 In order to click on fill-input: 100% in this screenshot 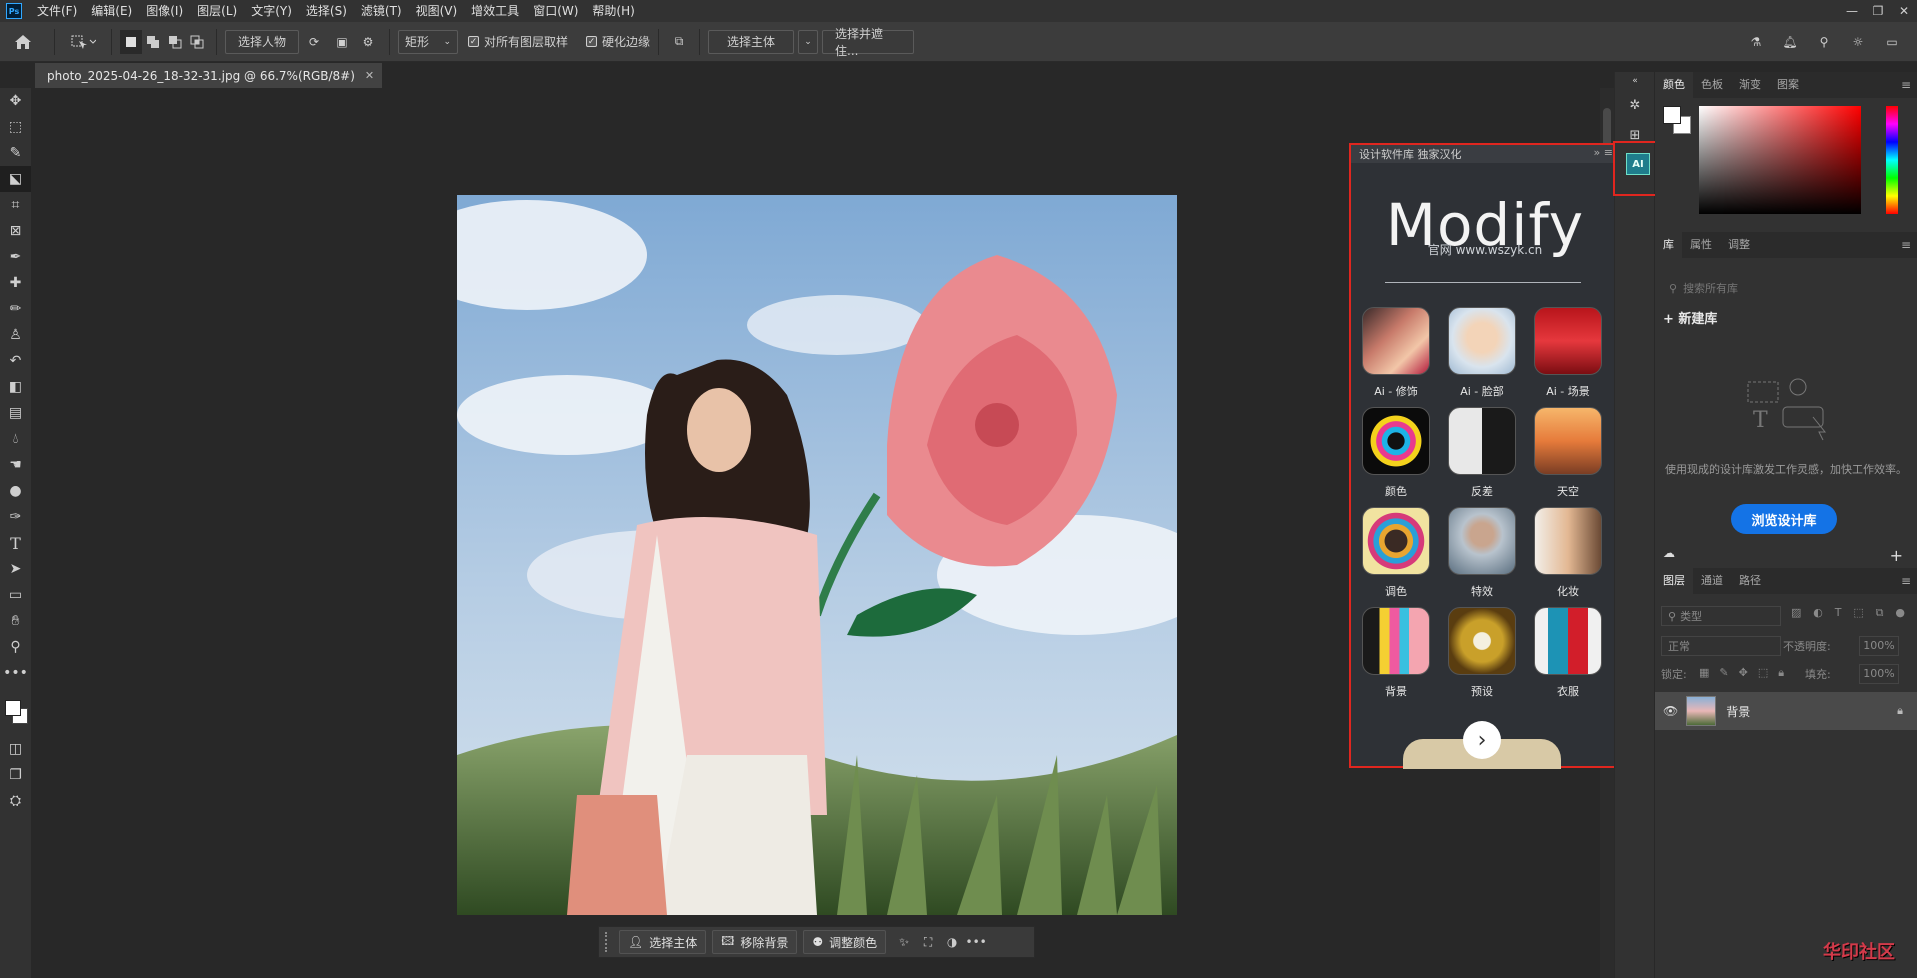, I will do `click(1879, 674)`.